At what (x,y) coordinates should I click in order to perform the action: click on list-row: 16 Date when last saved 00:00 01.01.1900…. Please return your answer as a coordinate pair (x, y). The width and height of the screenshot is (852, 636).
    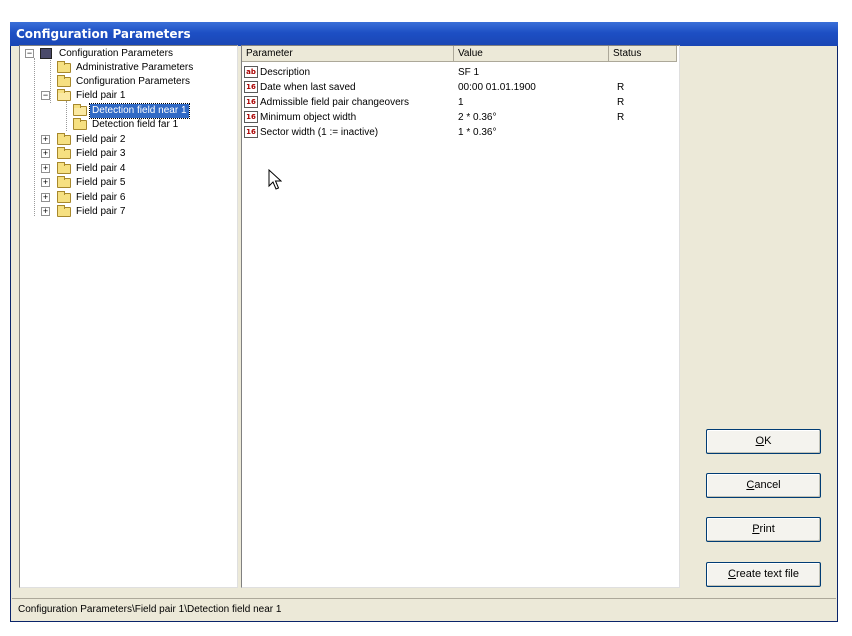
    Looking at the image, I should click on (460, 87).